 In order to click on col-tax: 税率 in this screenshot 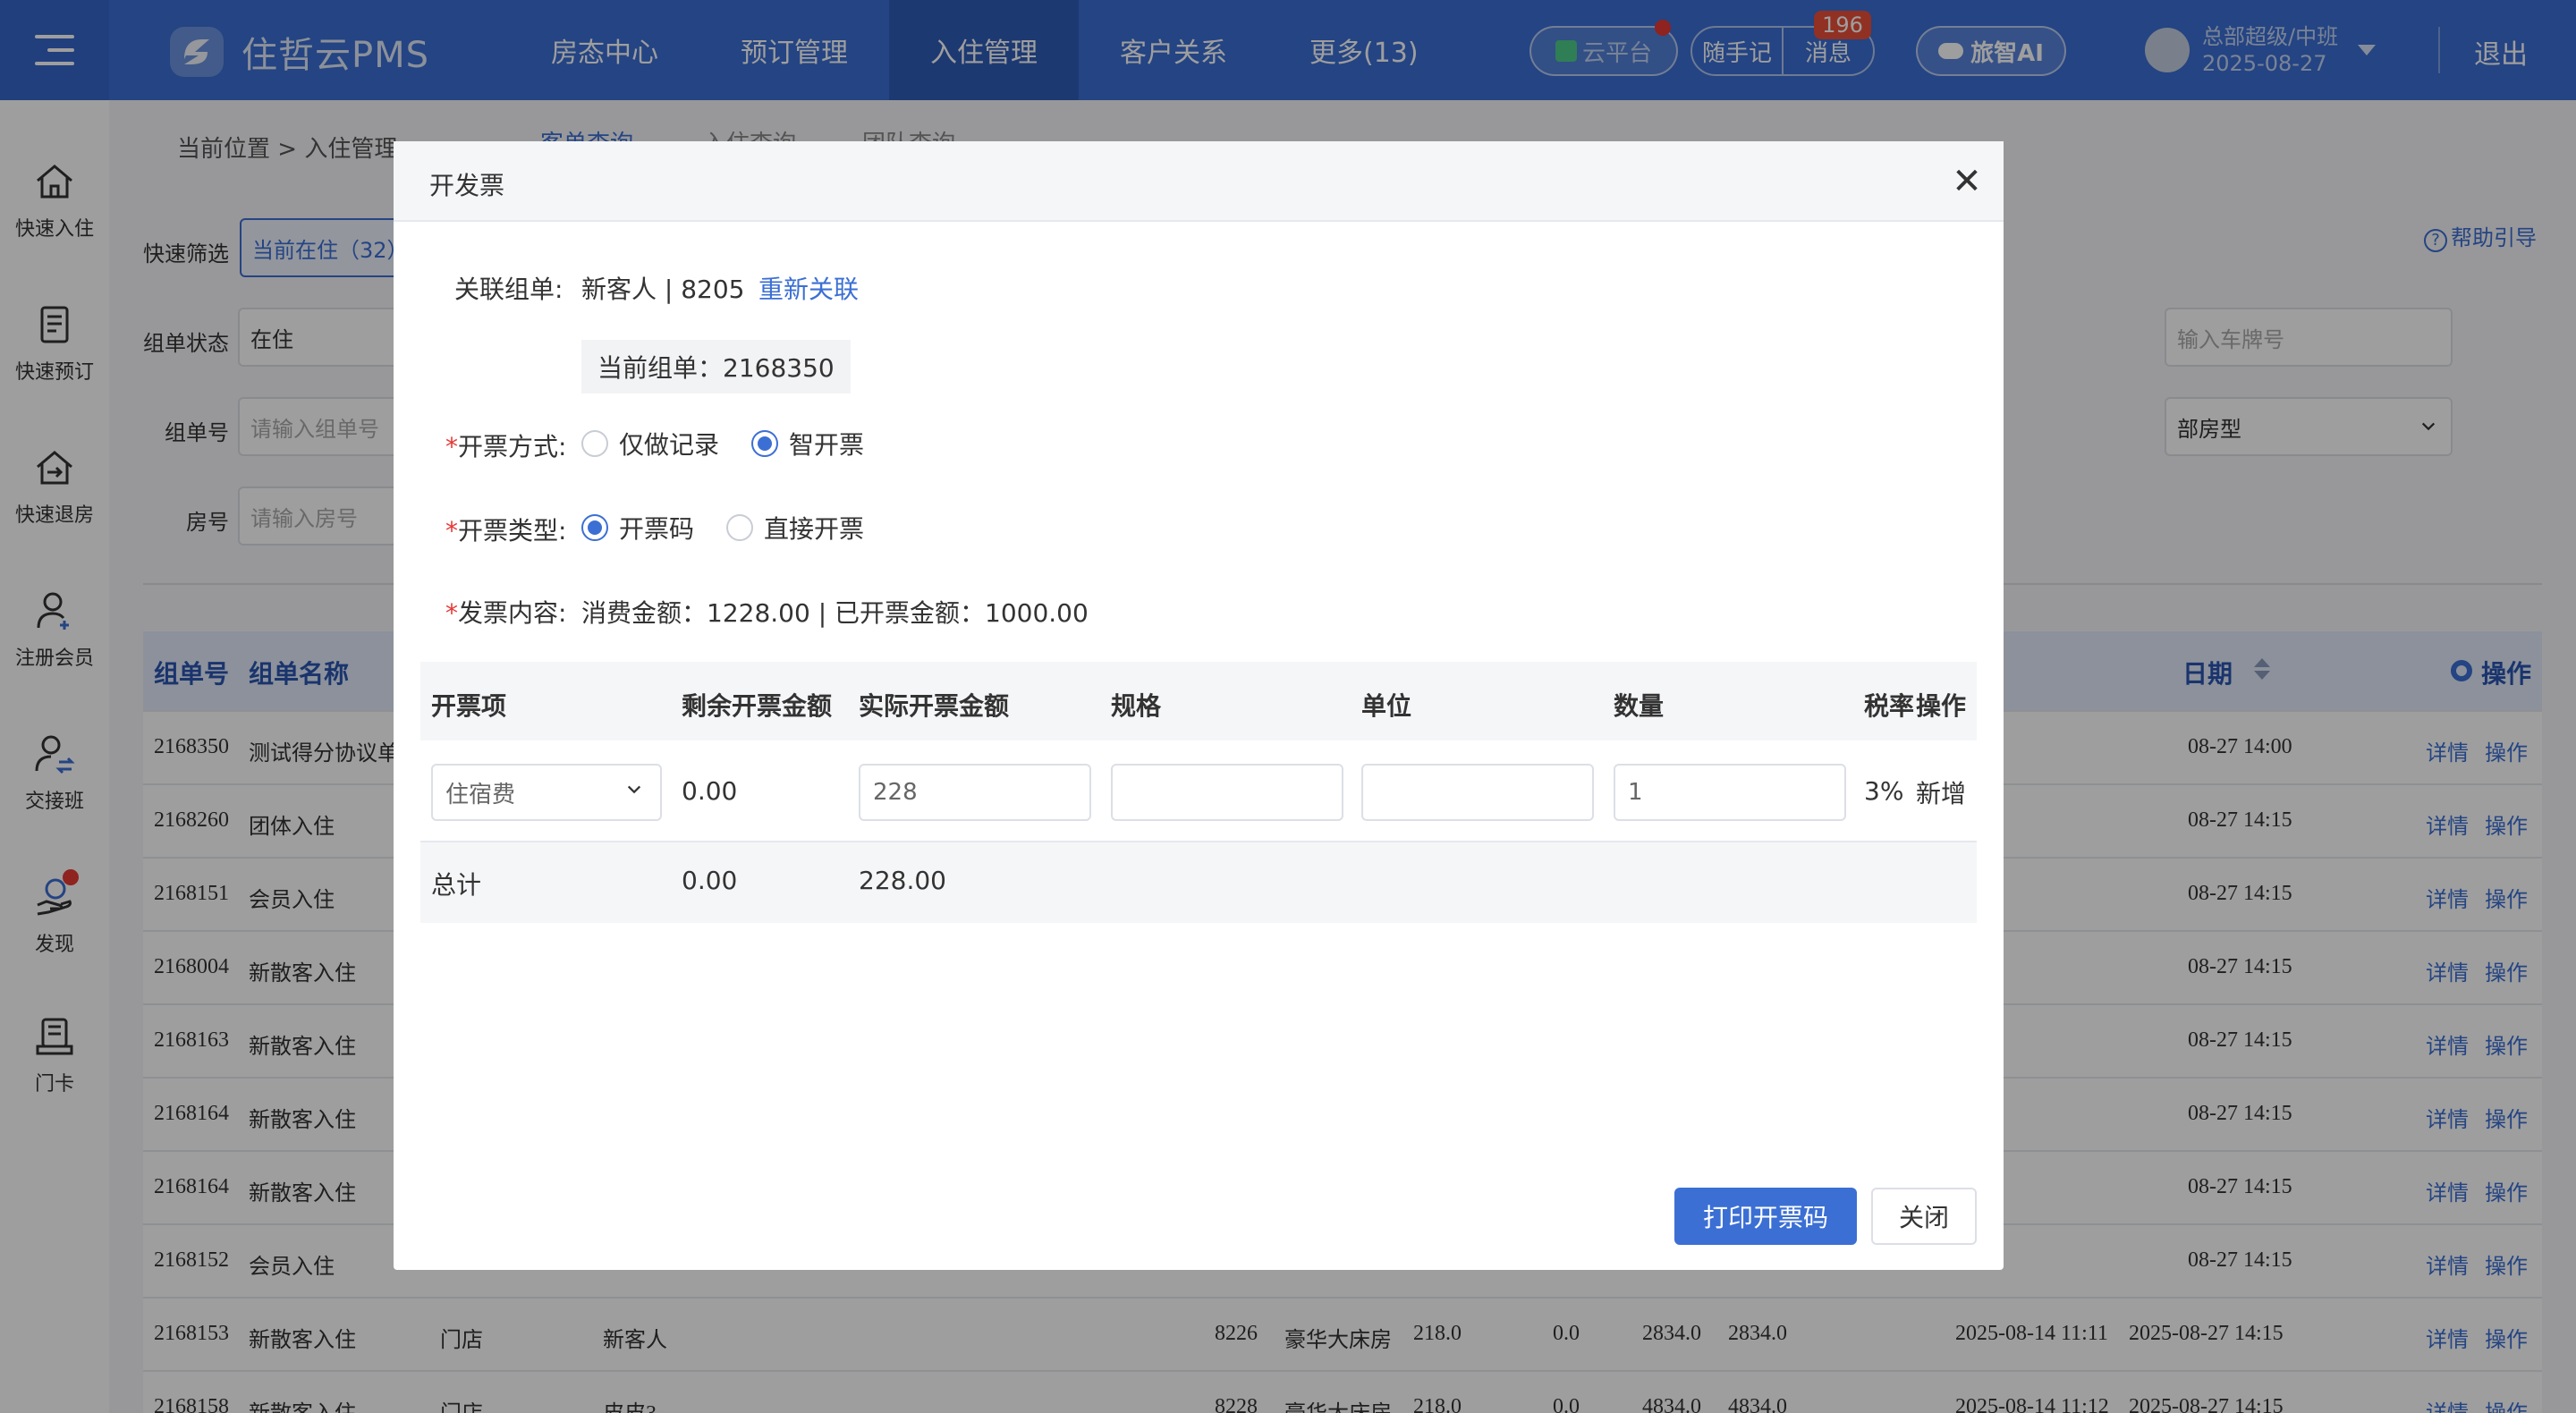, I will do `click(1889, 706)`.